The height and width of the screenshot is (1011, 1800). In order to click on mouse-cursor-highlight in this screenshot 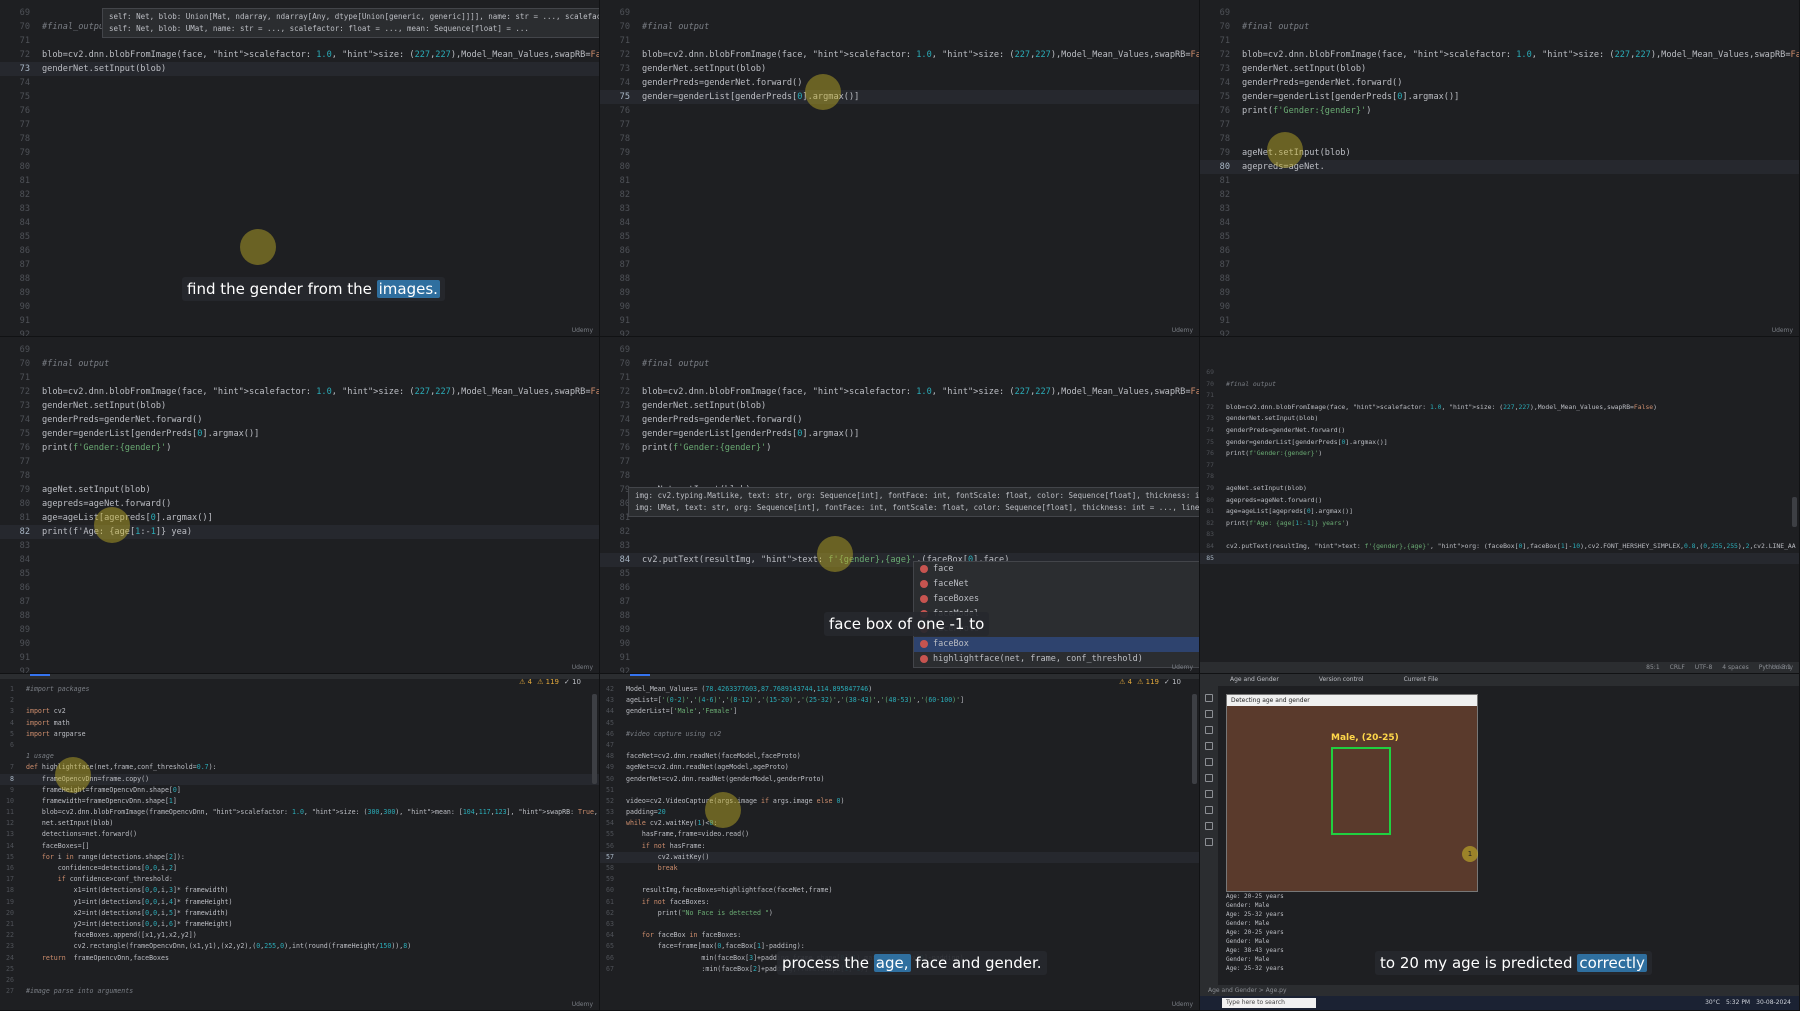, I will do `click(835, 554)`.